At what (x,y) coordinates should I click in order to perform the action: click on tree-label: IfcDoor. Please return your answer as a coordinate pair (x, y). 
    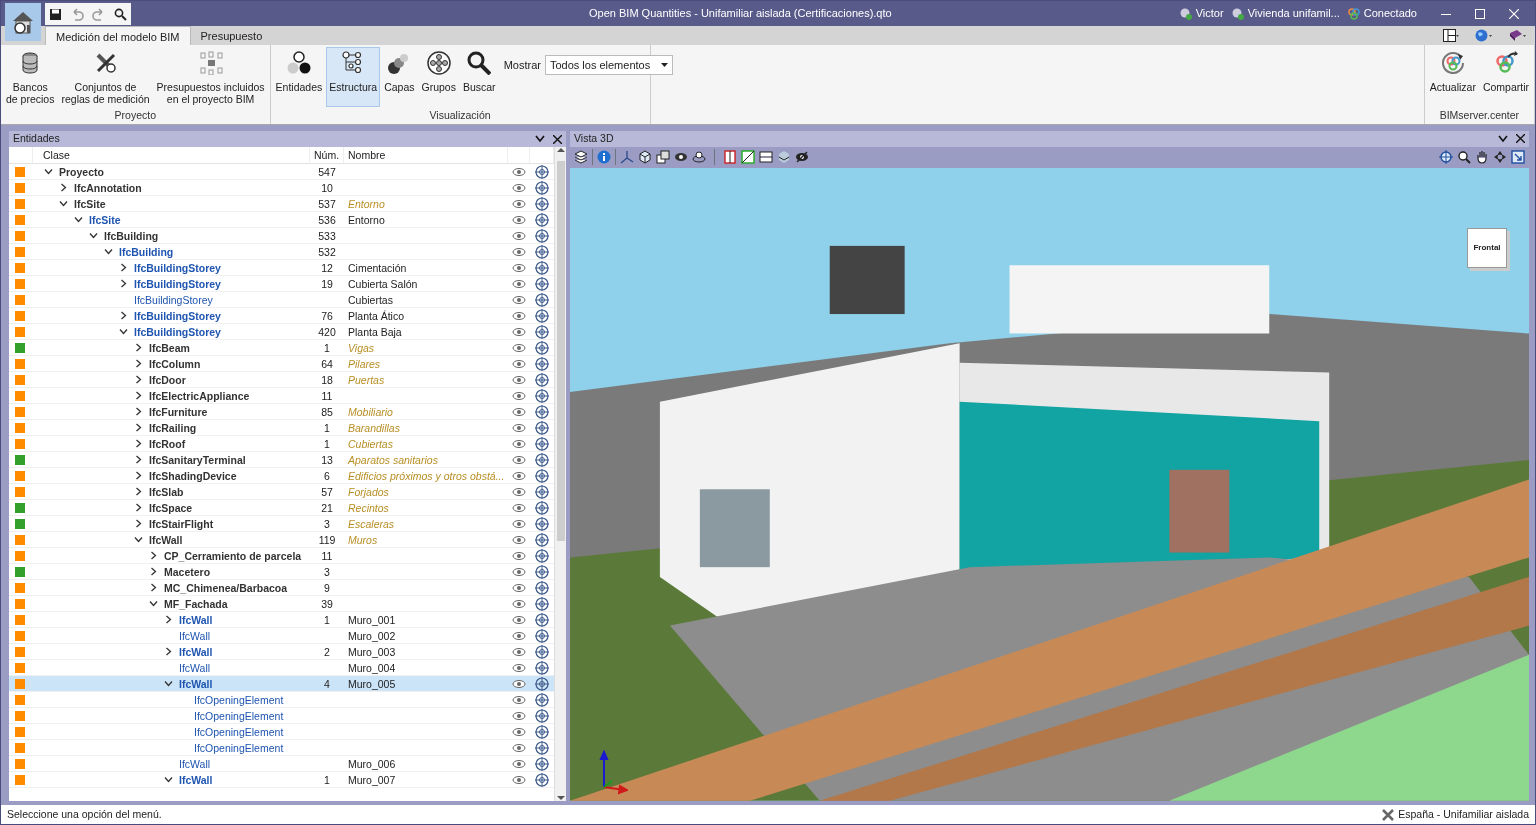
    Looking at the image, I should click on (167, 379).